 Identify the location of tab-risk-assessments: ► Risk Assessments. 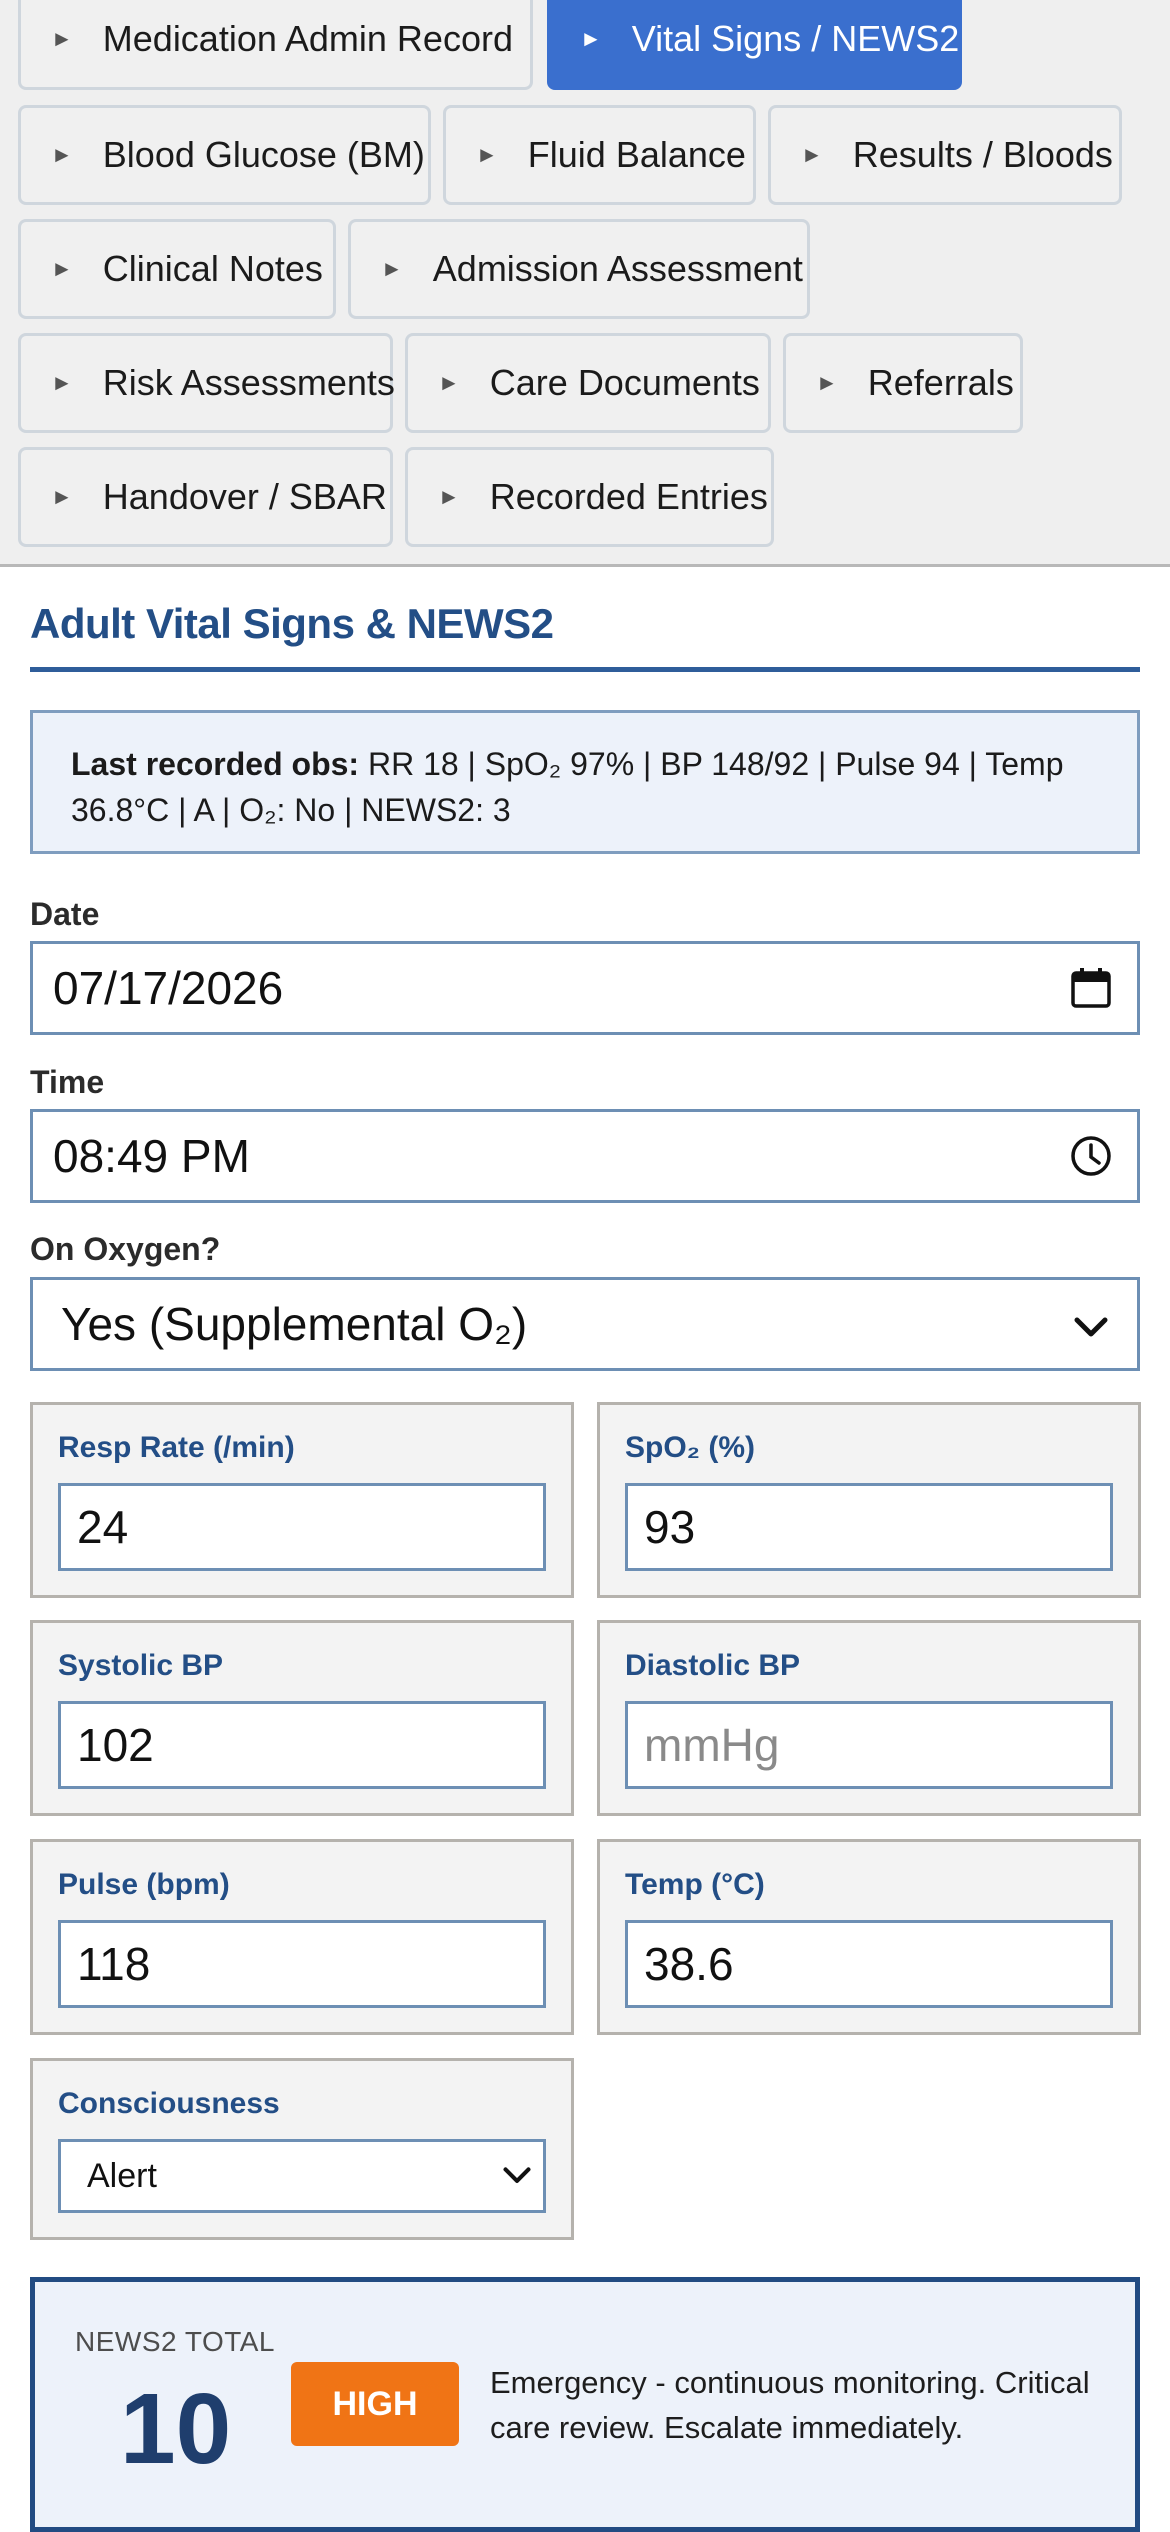
(206, 383).